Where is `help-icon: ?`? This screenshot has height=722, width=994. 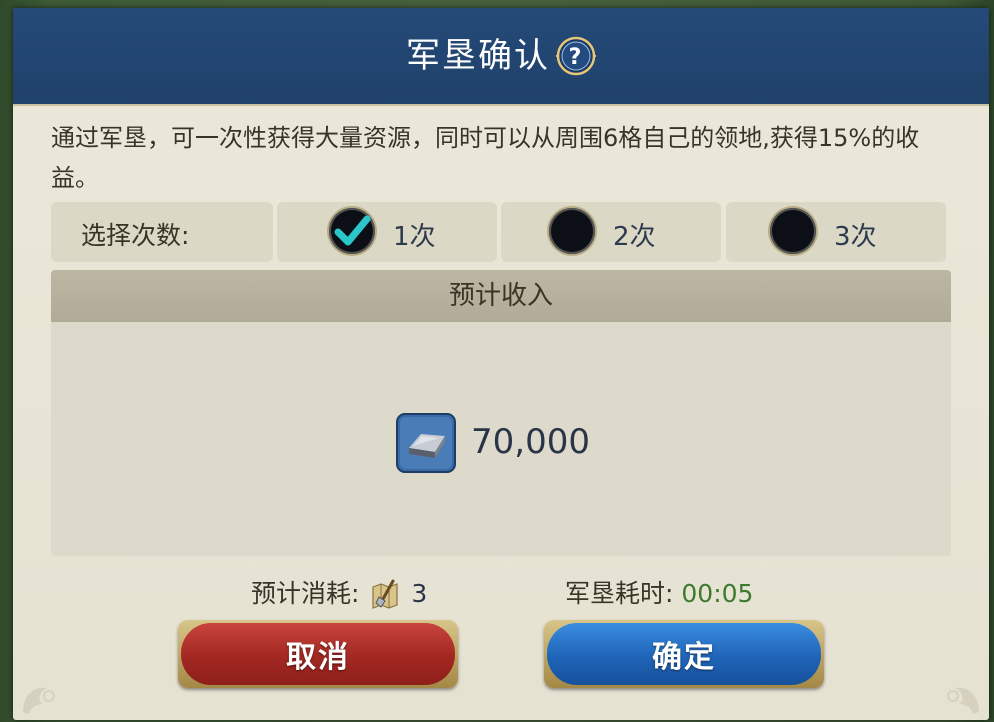 help-icon: ? is located at coordinates (576, 56).